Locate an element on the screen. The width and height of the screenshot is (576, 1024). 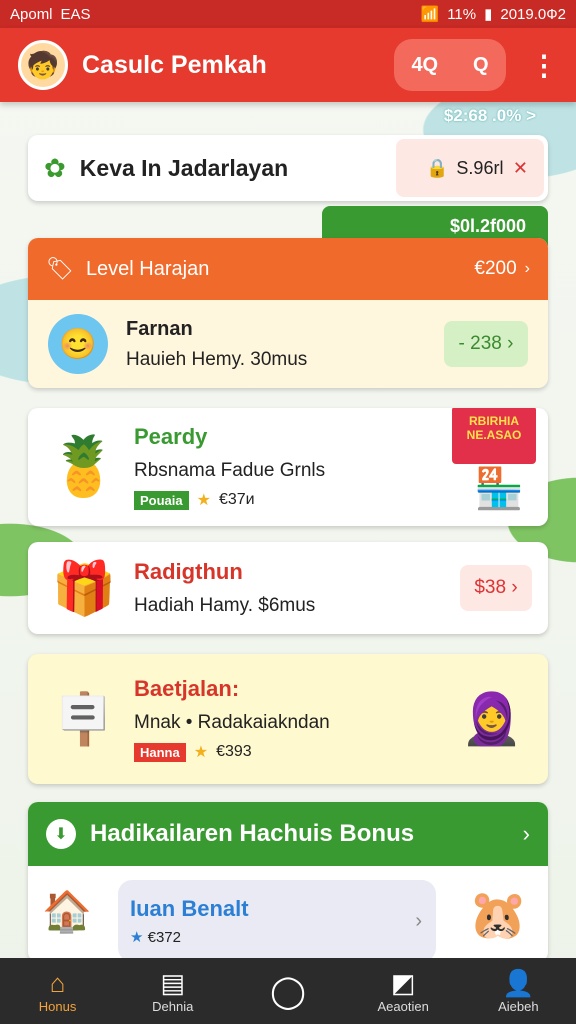
level-title: Level Harajan is located at coordinates (147, 268).